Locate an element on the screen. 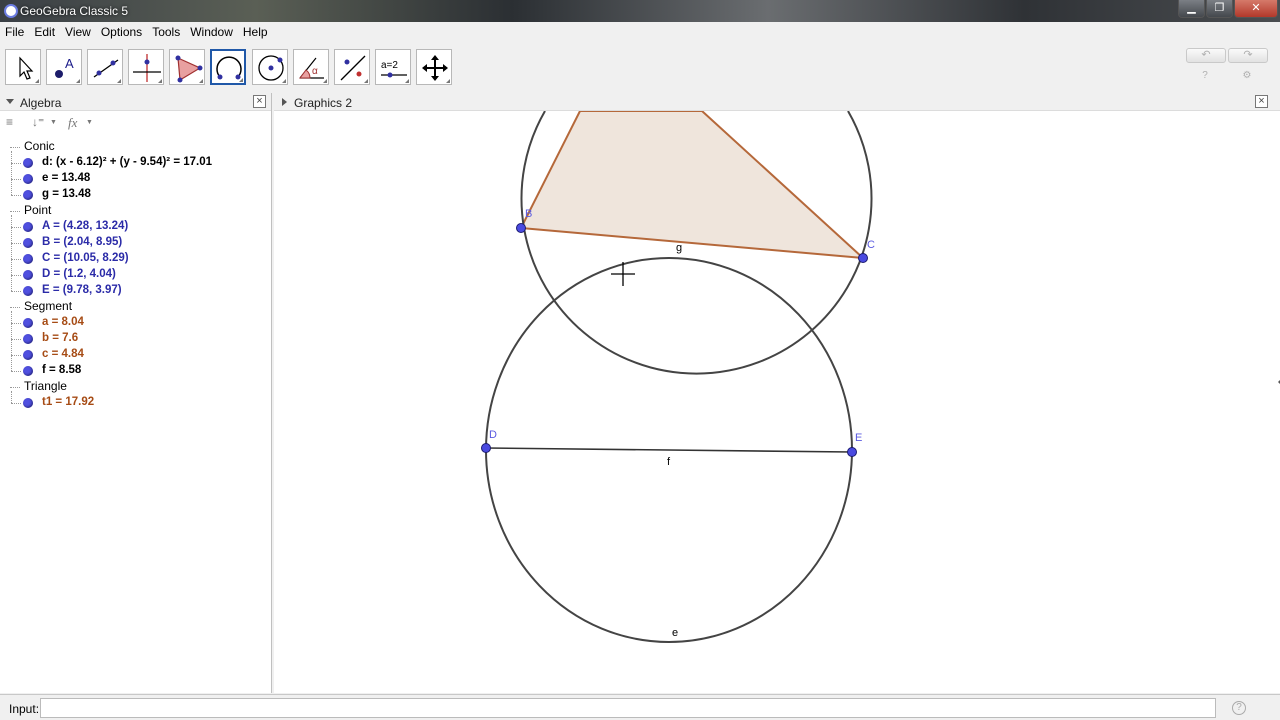 The height and width of the screenshot is (720, 1280). redo-button: ↷ is located at coordinates (1248, 55).